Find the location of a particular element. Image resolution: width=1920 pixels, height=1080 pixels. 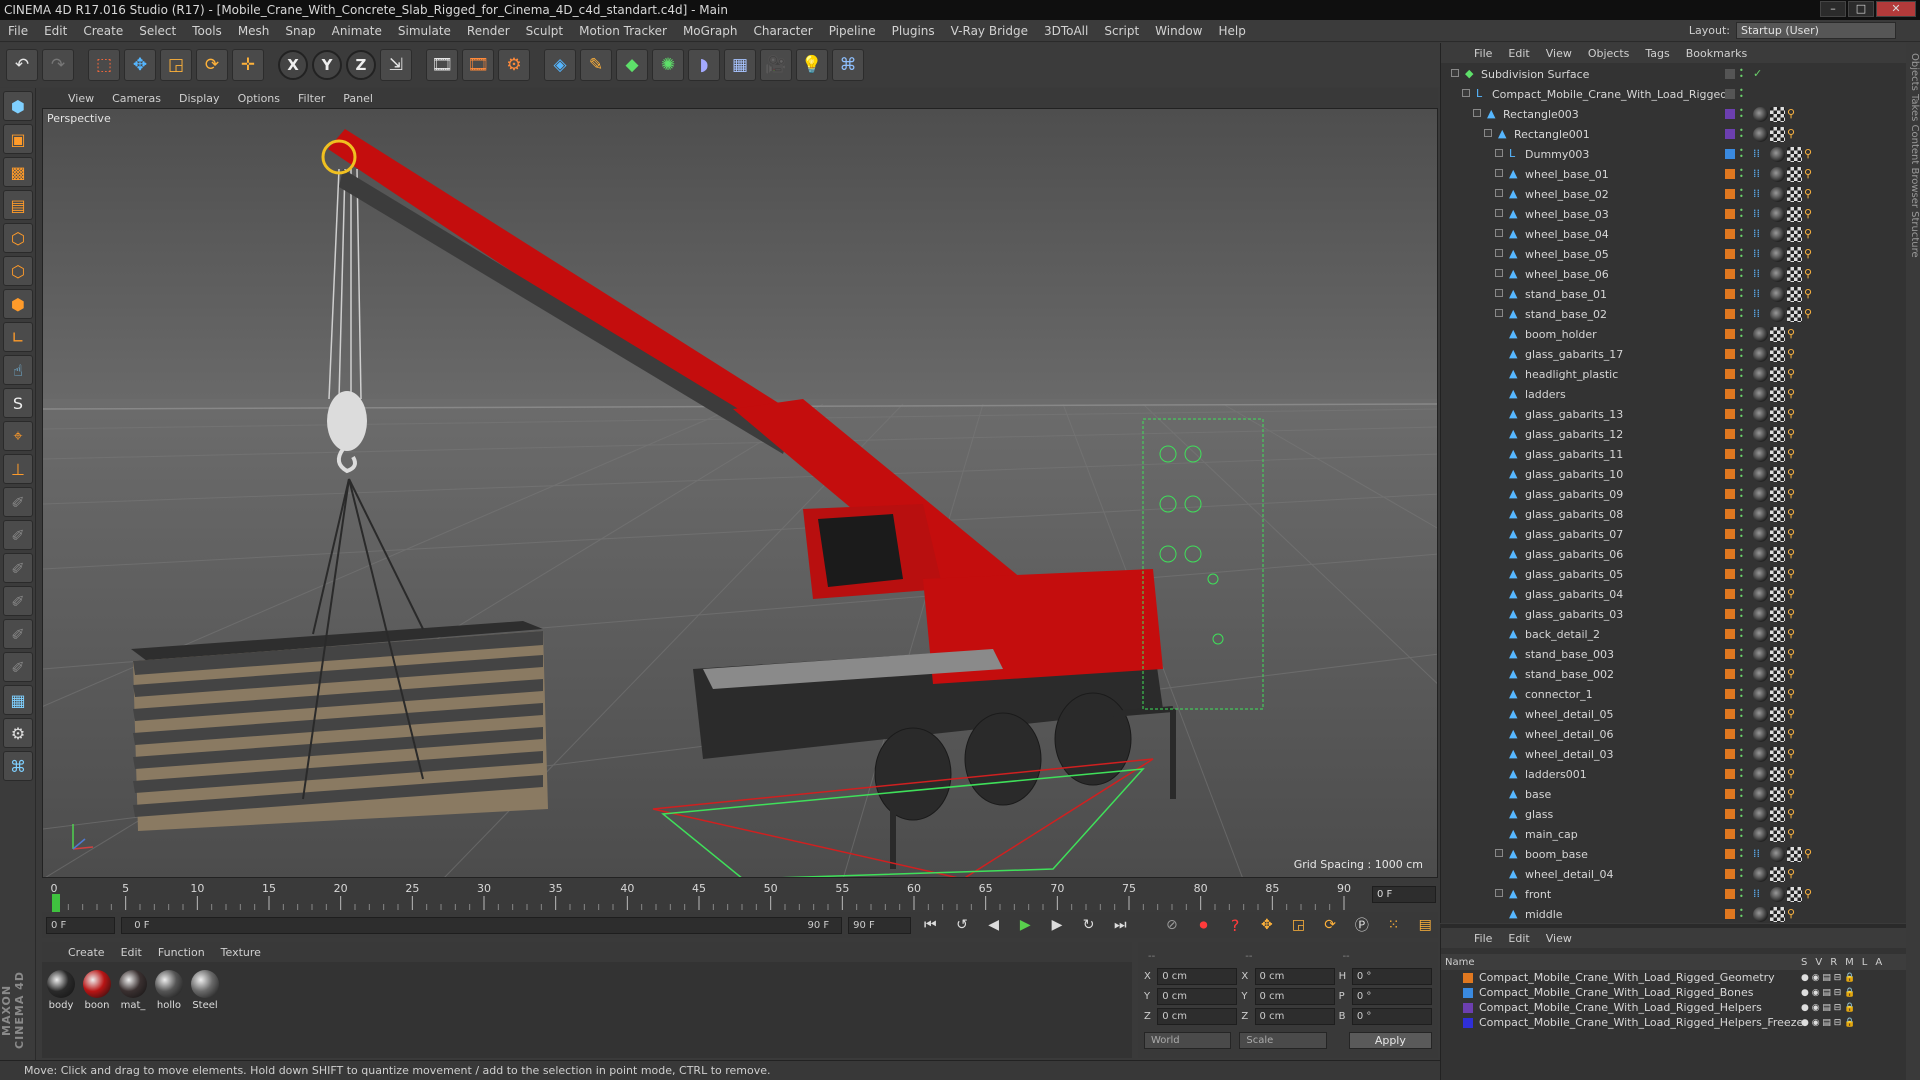

object-name: glass_gabarits_12 is located at coordinates (1574, 434).